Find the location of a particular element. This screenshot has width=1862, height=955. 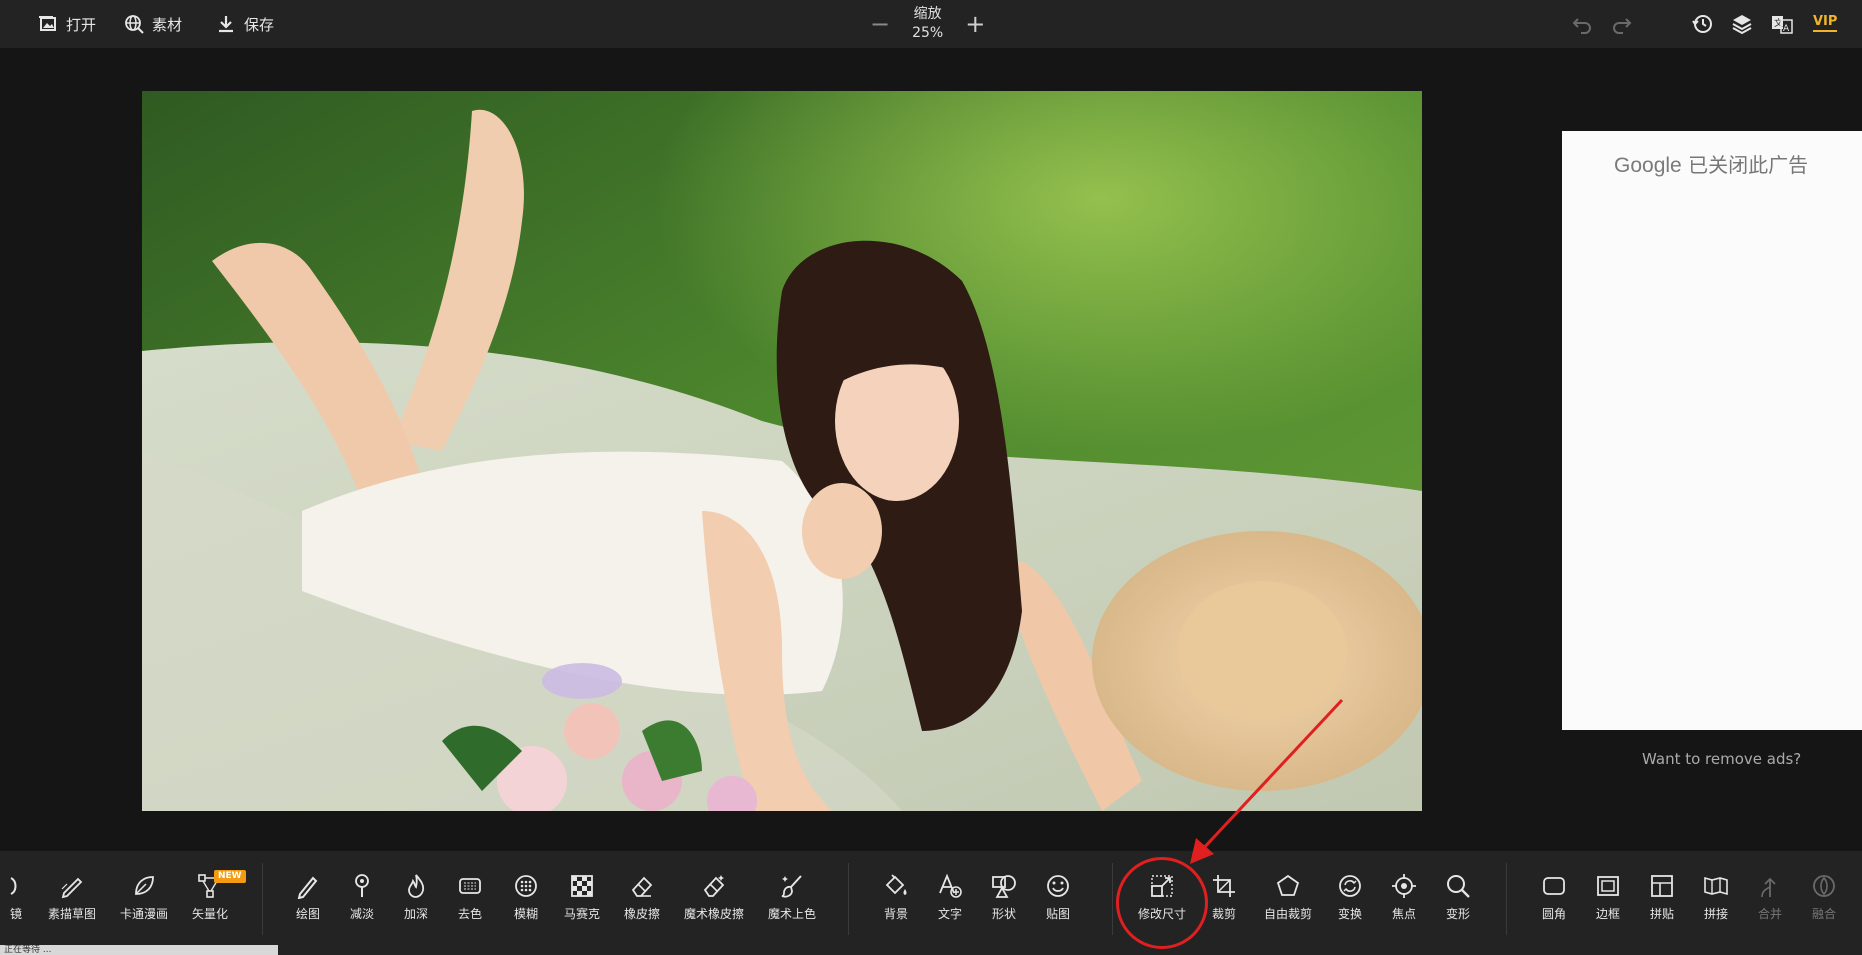

tool-border: 边框 is located at coordinates (1608, 897).